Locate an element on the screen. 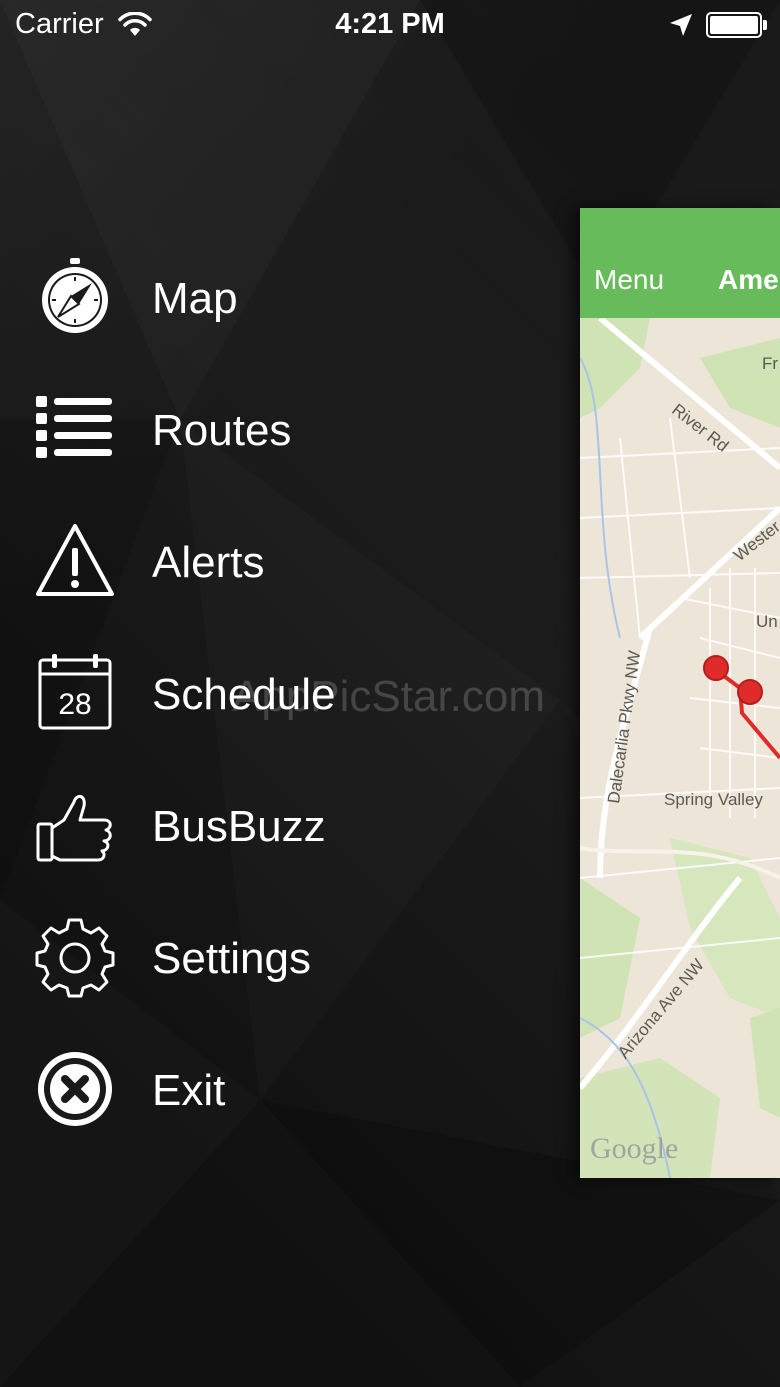 The height and width of the screenshot is (1387, 780). calendar-icon: 28 is located at coordinates (75, 692).